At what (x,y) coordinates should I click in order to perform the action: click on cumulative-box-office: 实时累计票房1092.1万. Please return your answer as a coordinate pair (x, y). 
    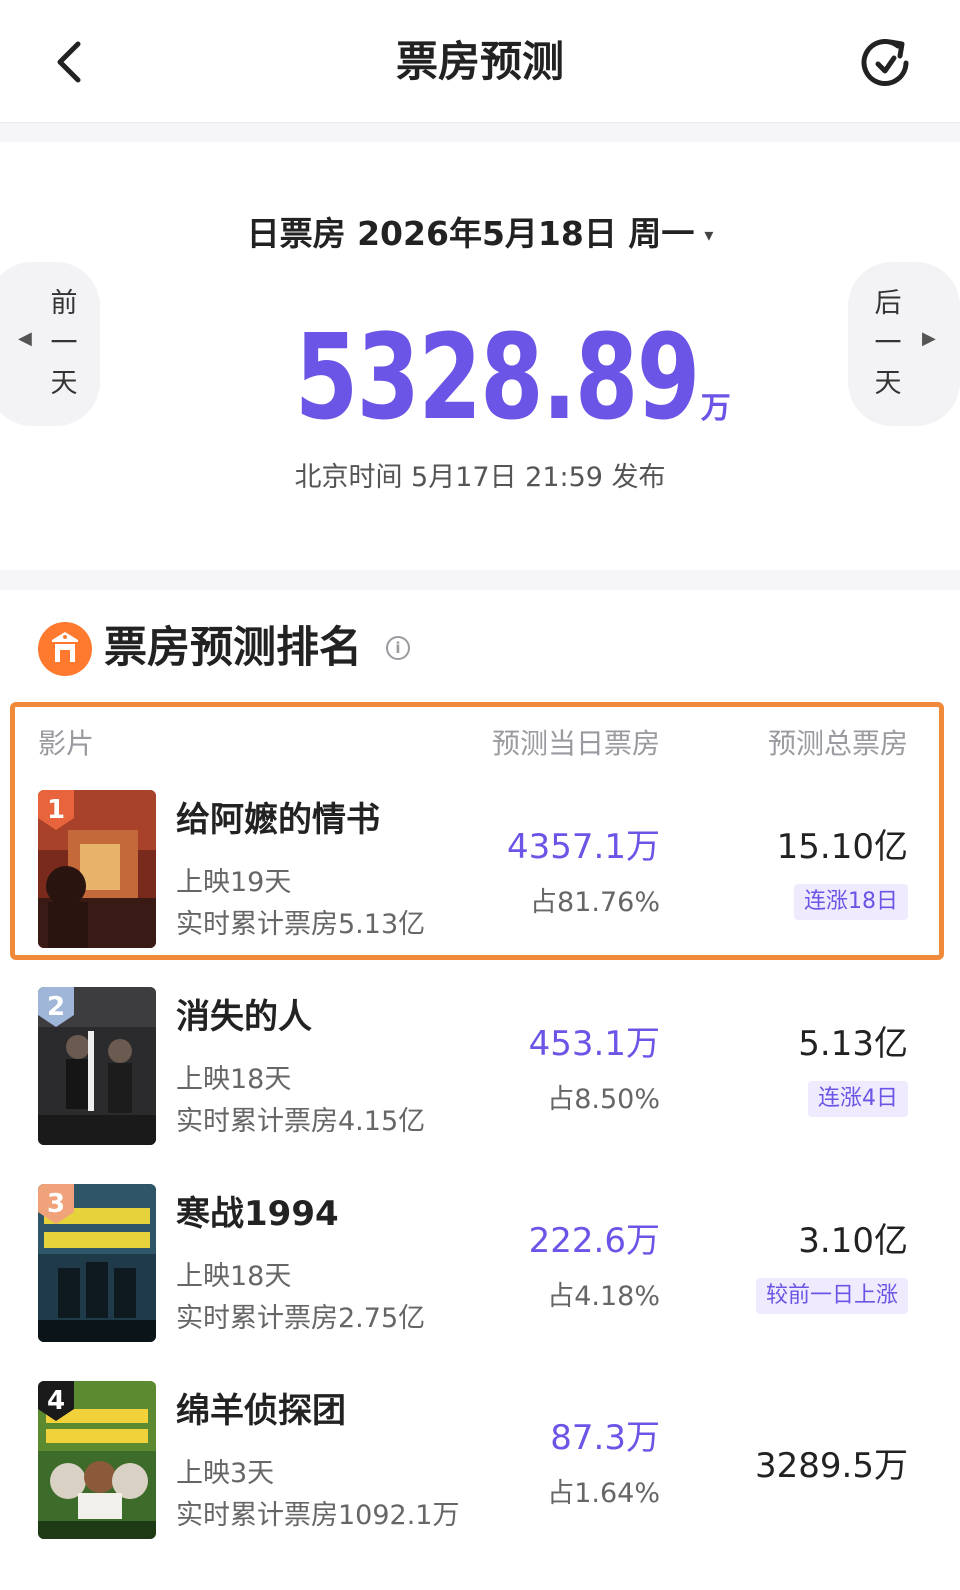
    Looking at the image, I should click on (318, 1515).